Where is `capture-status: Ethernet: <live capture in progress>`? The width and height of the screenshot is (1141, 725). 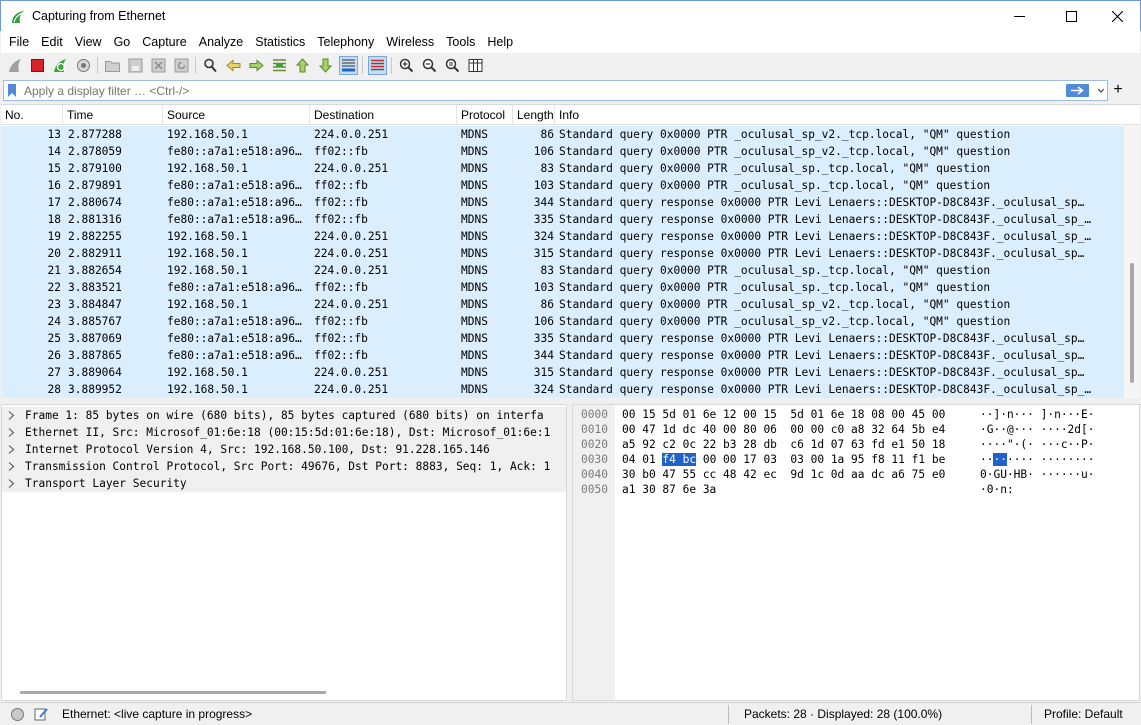 capture-status: Ethernet: <live capture in progress> is located at coordinates (157, 714).